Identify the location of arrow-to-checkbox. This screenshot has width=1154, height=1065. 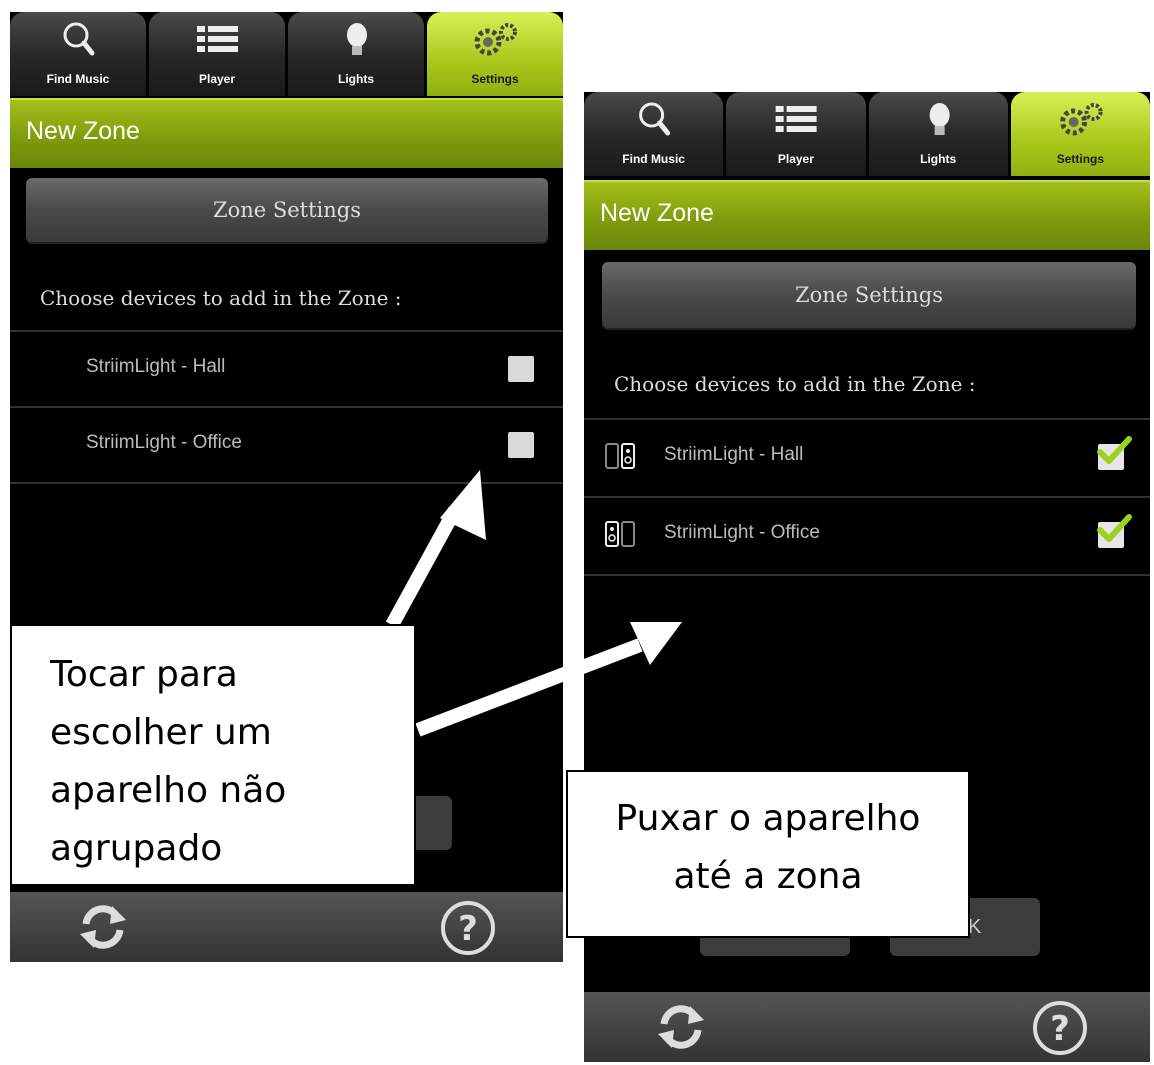
(423, 567).